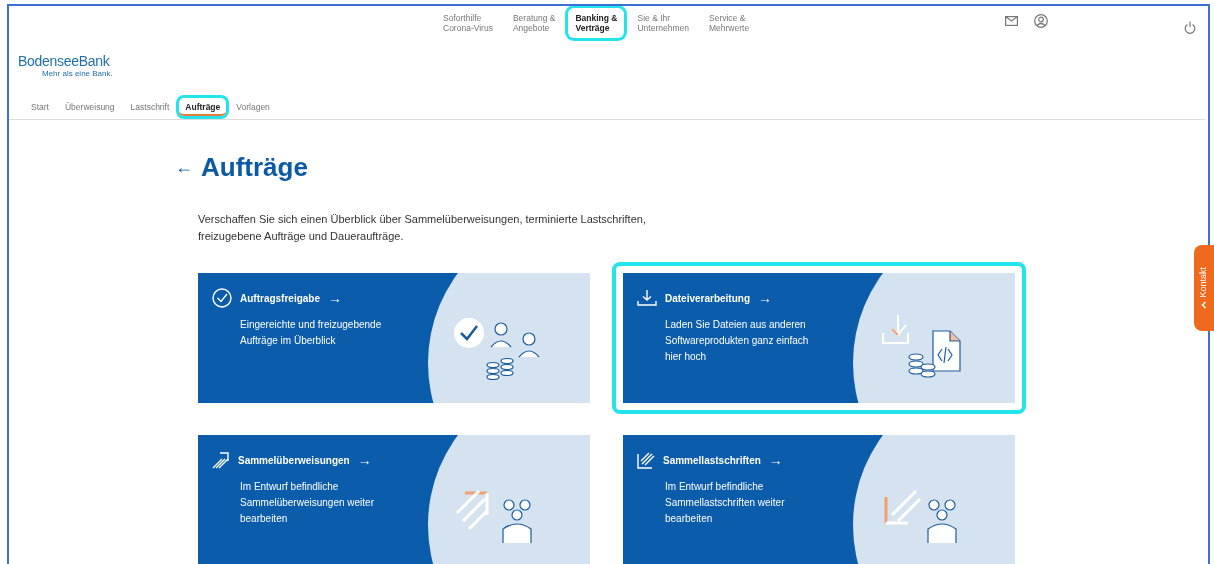 This screenshot has width=1214, height=564. I want to click on power-icon, so click(1190, 27).